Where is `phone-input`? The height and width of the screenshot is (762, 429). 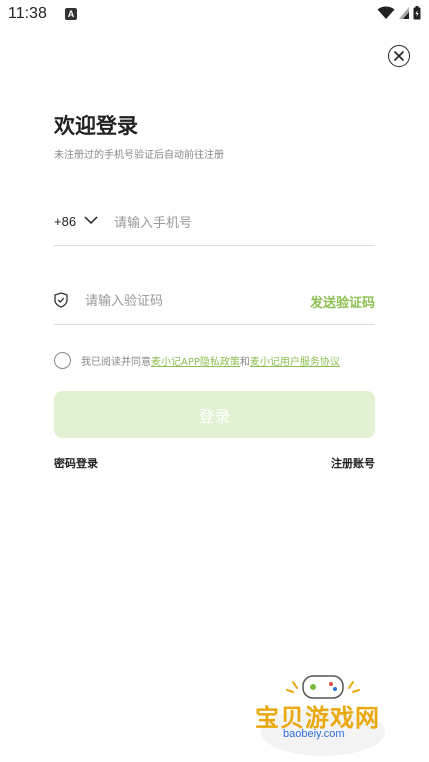
phone-input is located at coordinates (239, 223).